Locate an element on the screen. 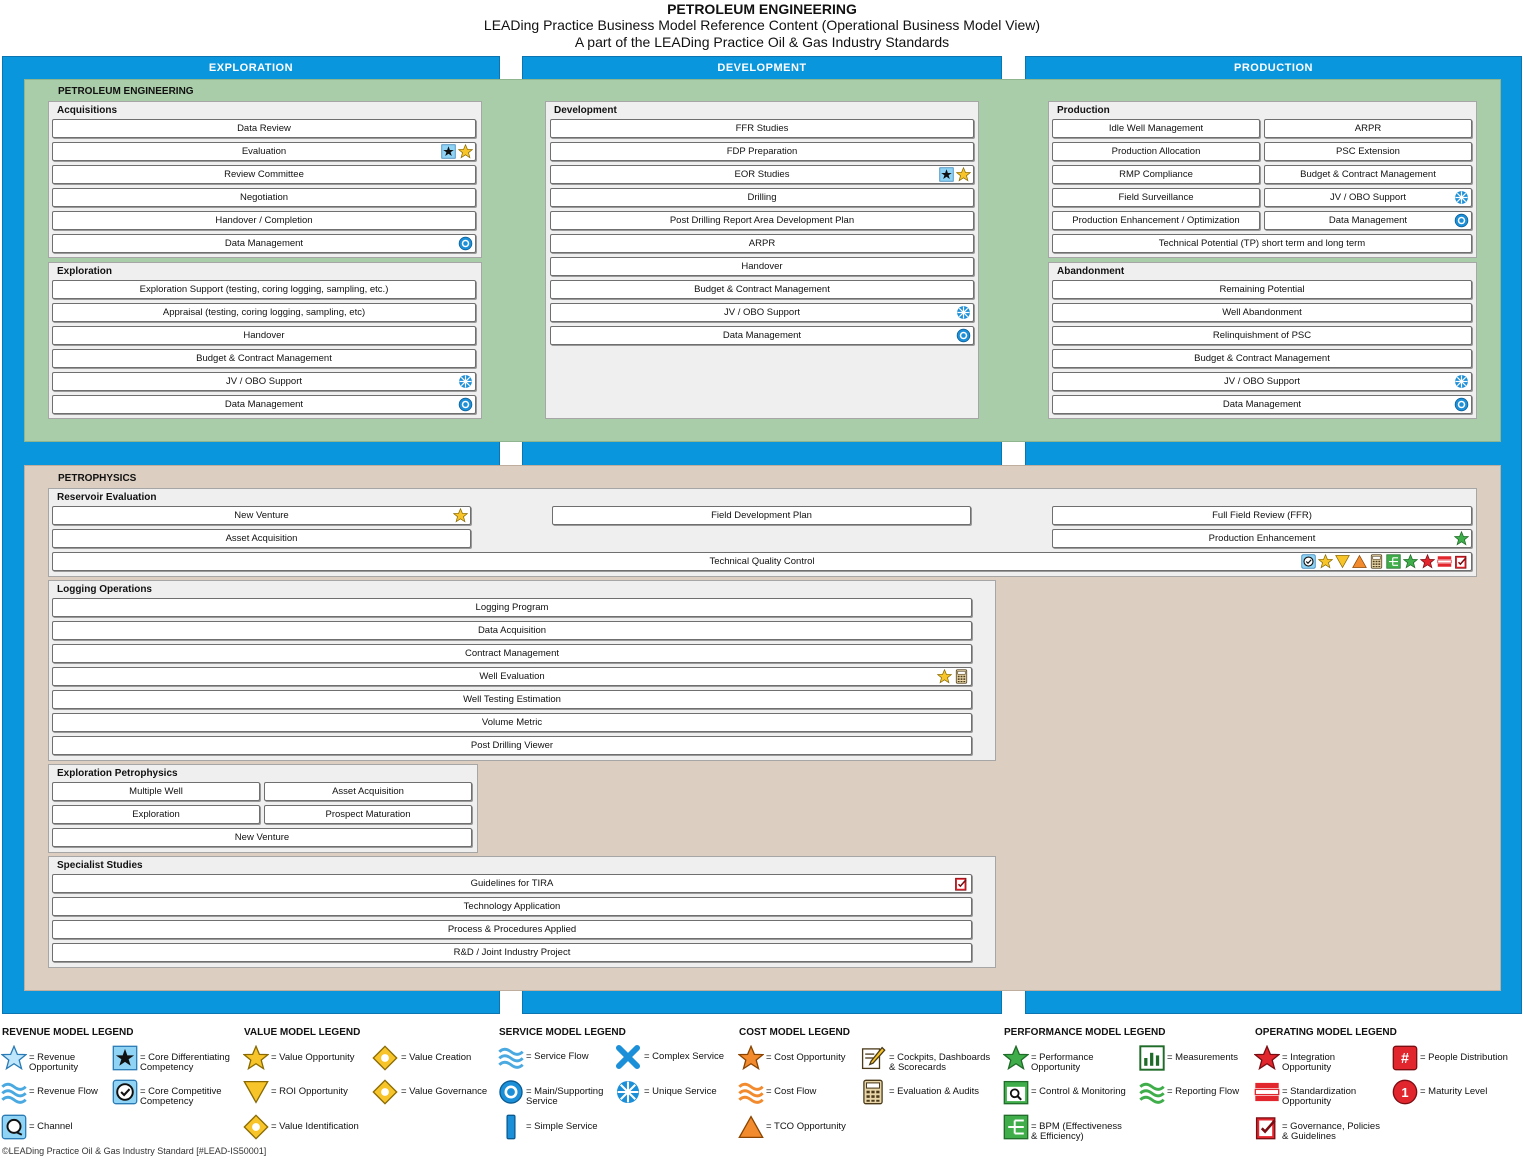 The image size is (1524, 1158). legend-title-revenue: REVENUE MODEL LEGEND is located at coordinates (68, 1032).